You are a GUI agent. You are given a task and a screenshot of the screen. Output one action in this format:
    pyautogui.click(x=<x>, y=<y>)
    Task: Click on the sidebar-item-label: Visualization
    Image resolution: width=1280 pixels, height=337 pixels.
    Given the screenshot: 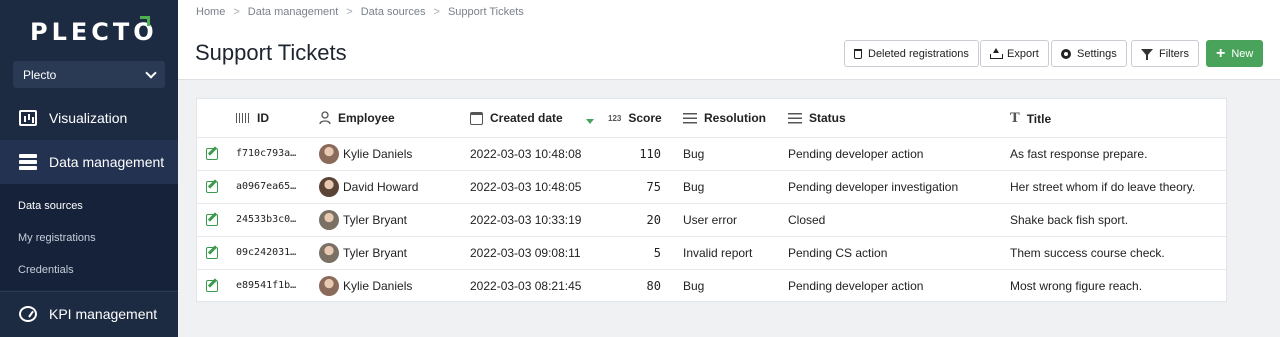 What is the action you would take?
    pyautogui.click(x=88, y=118)
    